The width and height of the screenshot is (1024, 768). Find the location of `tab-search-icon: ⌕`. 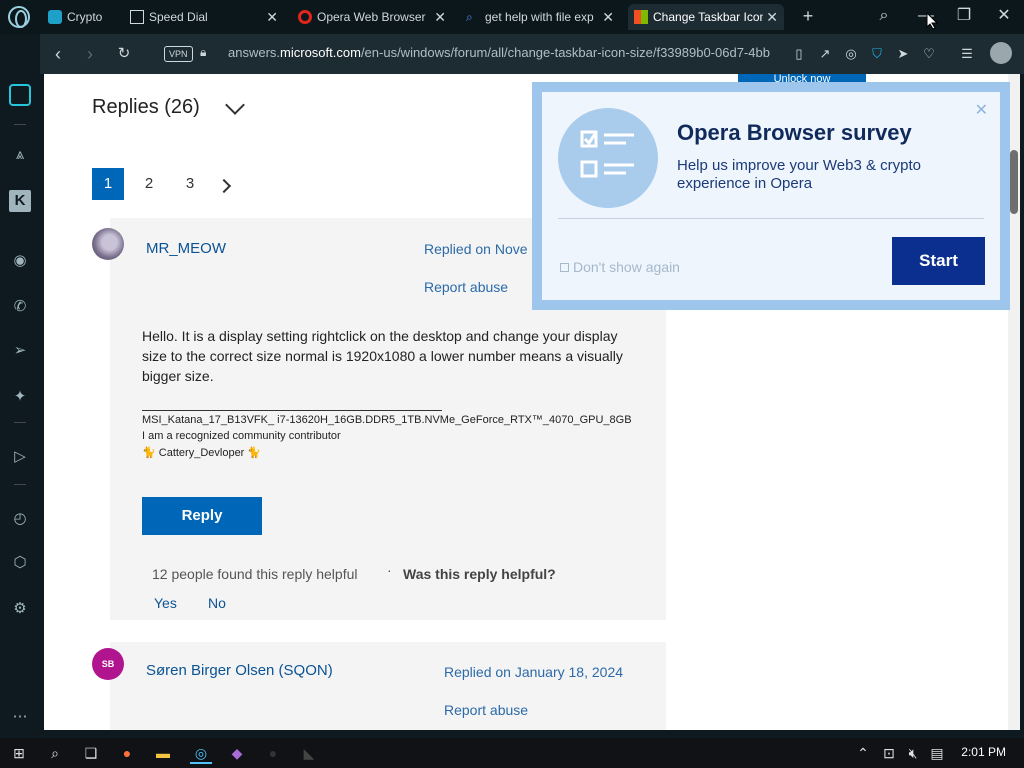

tab-search-icon: ⌕ is located at coordinates (884, 16).